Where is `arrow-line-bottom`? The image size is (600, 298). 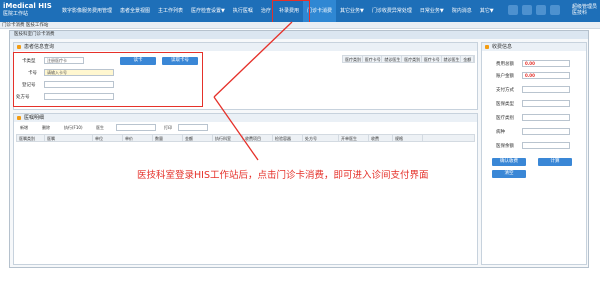
arrow-line-bottom is located at coordinates (236, 128).